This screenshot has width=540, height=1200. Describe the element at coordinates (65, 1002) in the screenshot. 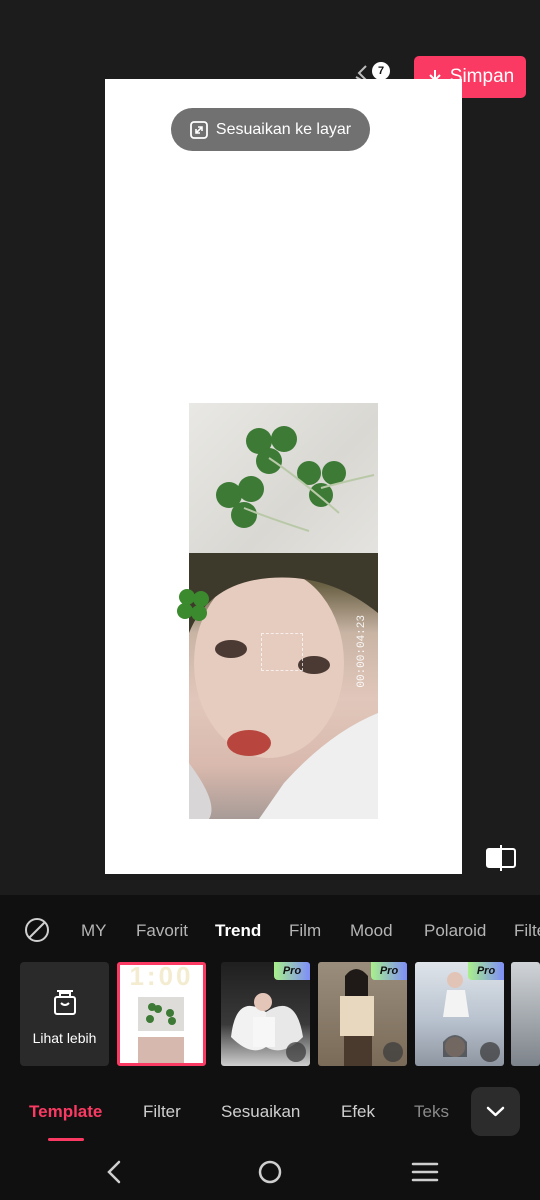

I see `shopping-bag-icon` at that location.